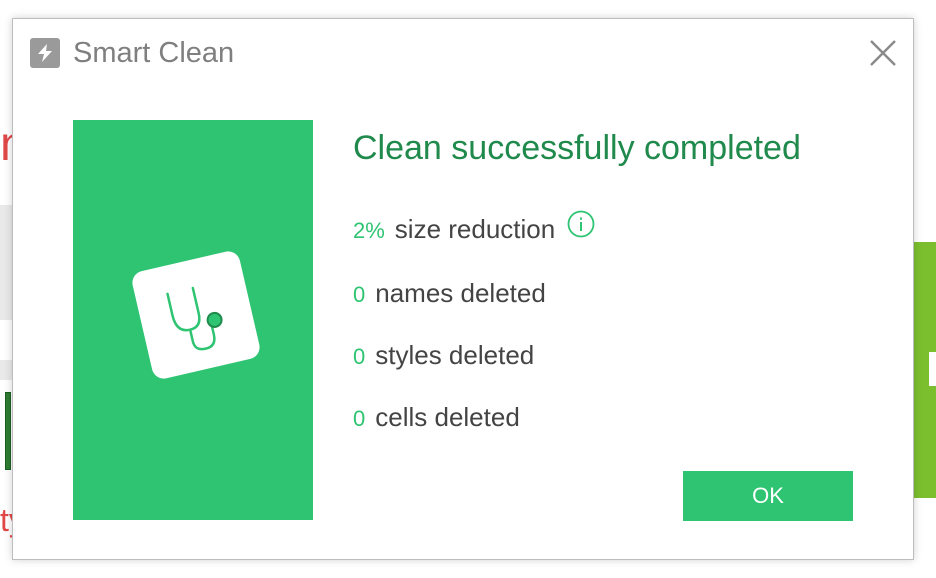  I want to click on success-heading: Clean successfully completed, so click(577, 148).